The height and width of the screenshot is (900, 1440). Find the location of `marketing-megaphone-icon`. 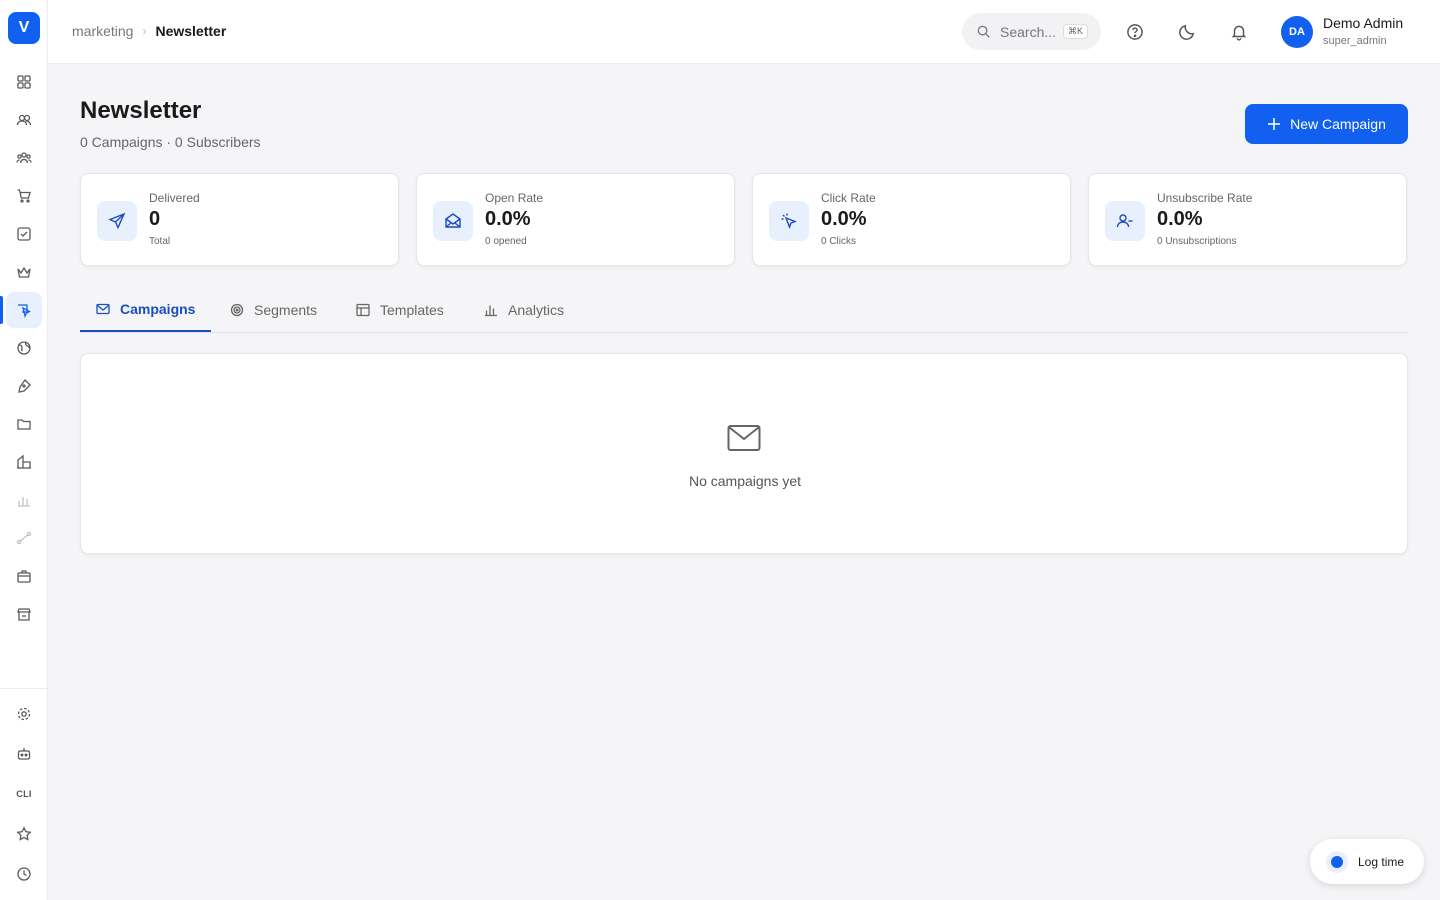

marketing-megaphone-icon is located at coordinates (24, 311).